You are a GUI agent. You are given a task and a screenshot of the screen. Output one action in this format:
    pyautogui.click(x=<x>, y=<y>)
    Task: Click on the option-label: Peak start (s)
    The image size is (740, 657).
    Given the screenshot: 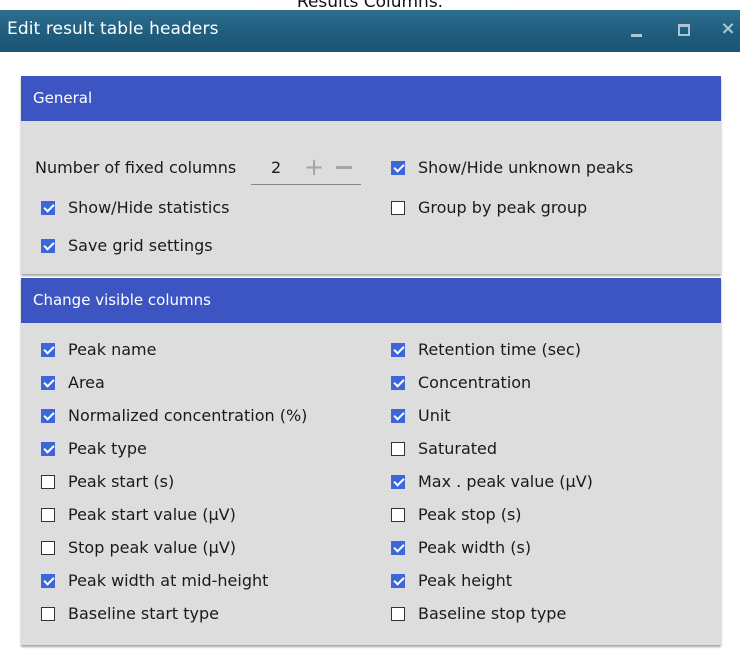 What is the action you would take?
    pyautogui.click(x=121, y=481)
    